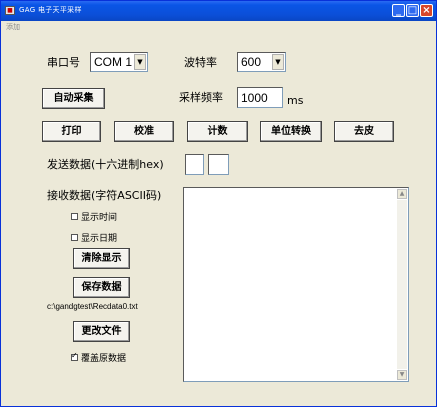  What do you see at coordinates (217, 131) in the screenshot?
I see `count-button: 计数` at bounding box center [217, 131].